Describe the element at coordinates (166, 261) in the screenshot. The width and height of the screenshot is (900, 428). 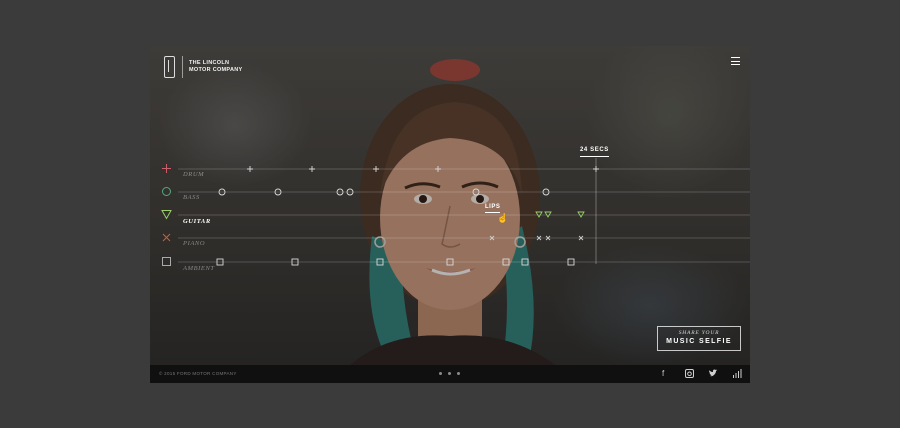
I see `square-icon` at that location.